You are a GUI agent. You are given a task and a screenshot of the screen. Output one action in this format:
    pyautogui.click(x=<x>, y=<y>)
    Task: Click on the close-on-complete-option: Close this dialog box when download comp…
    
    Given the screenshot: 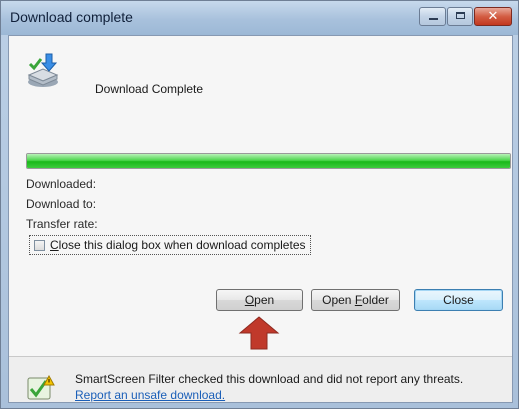 What is the action you would take?
    pyautogui.click(x=170, y=245)
    